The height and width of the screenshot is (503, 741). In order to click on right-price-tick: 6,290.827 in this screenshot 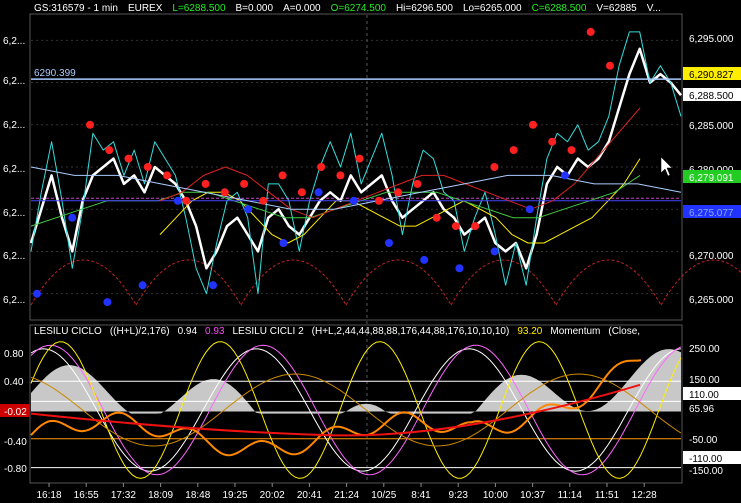, I will do `click(711, 75)`.